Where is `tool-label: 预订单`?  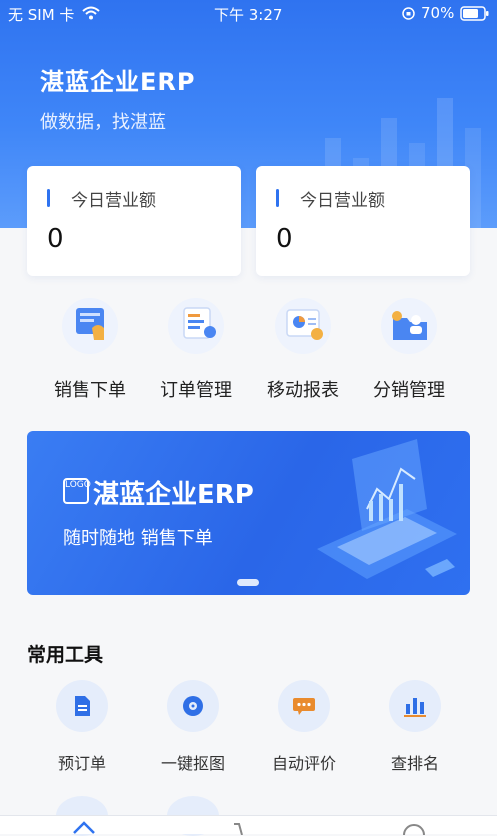
tool-label: 预订单 is located at coordinates (81, 763).